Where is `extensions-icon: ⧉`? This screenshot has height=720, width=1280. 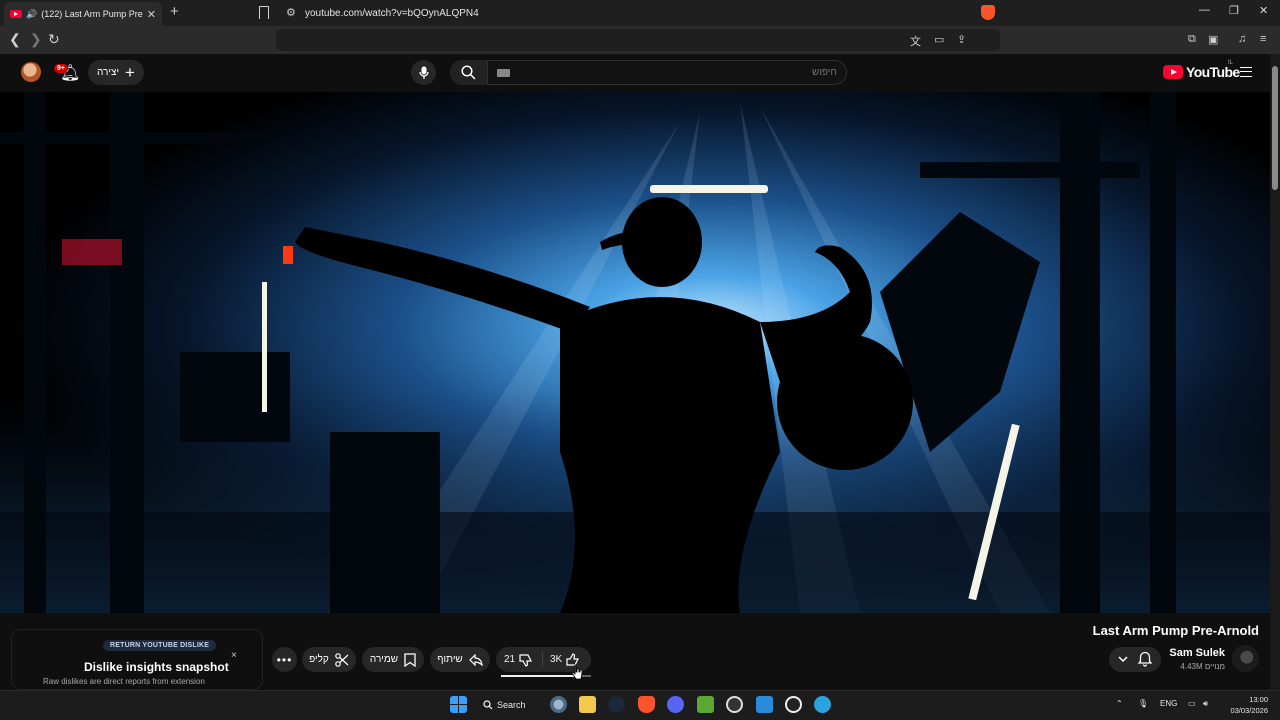 extensions-icon: ⧉ is located at coordinates (1192, 39).